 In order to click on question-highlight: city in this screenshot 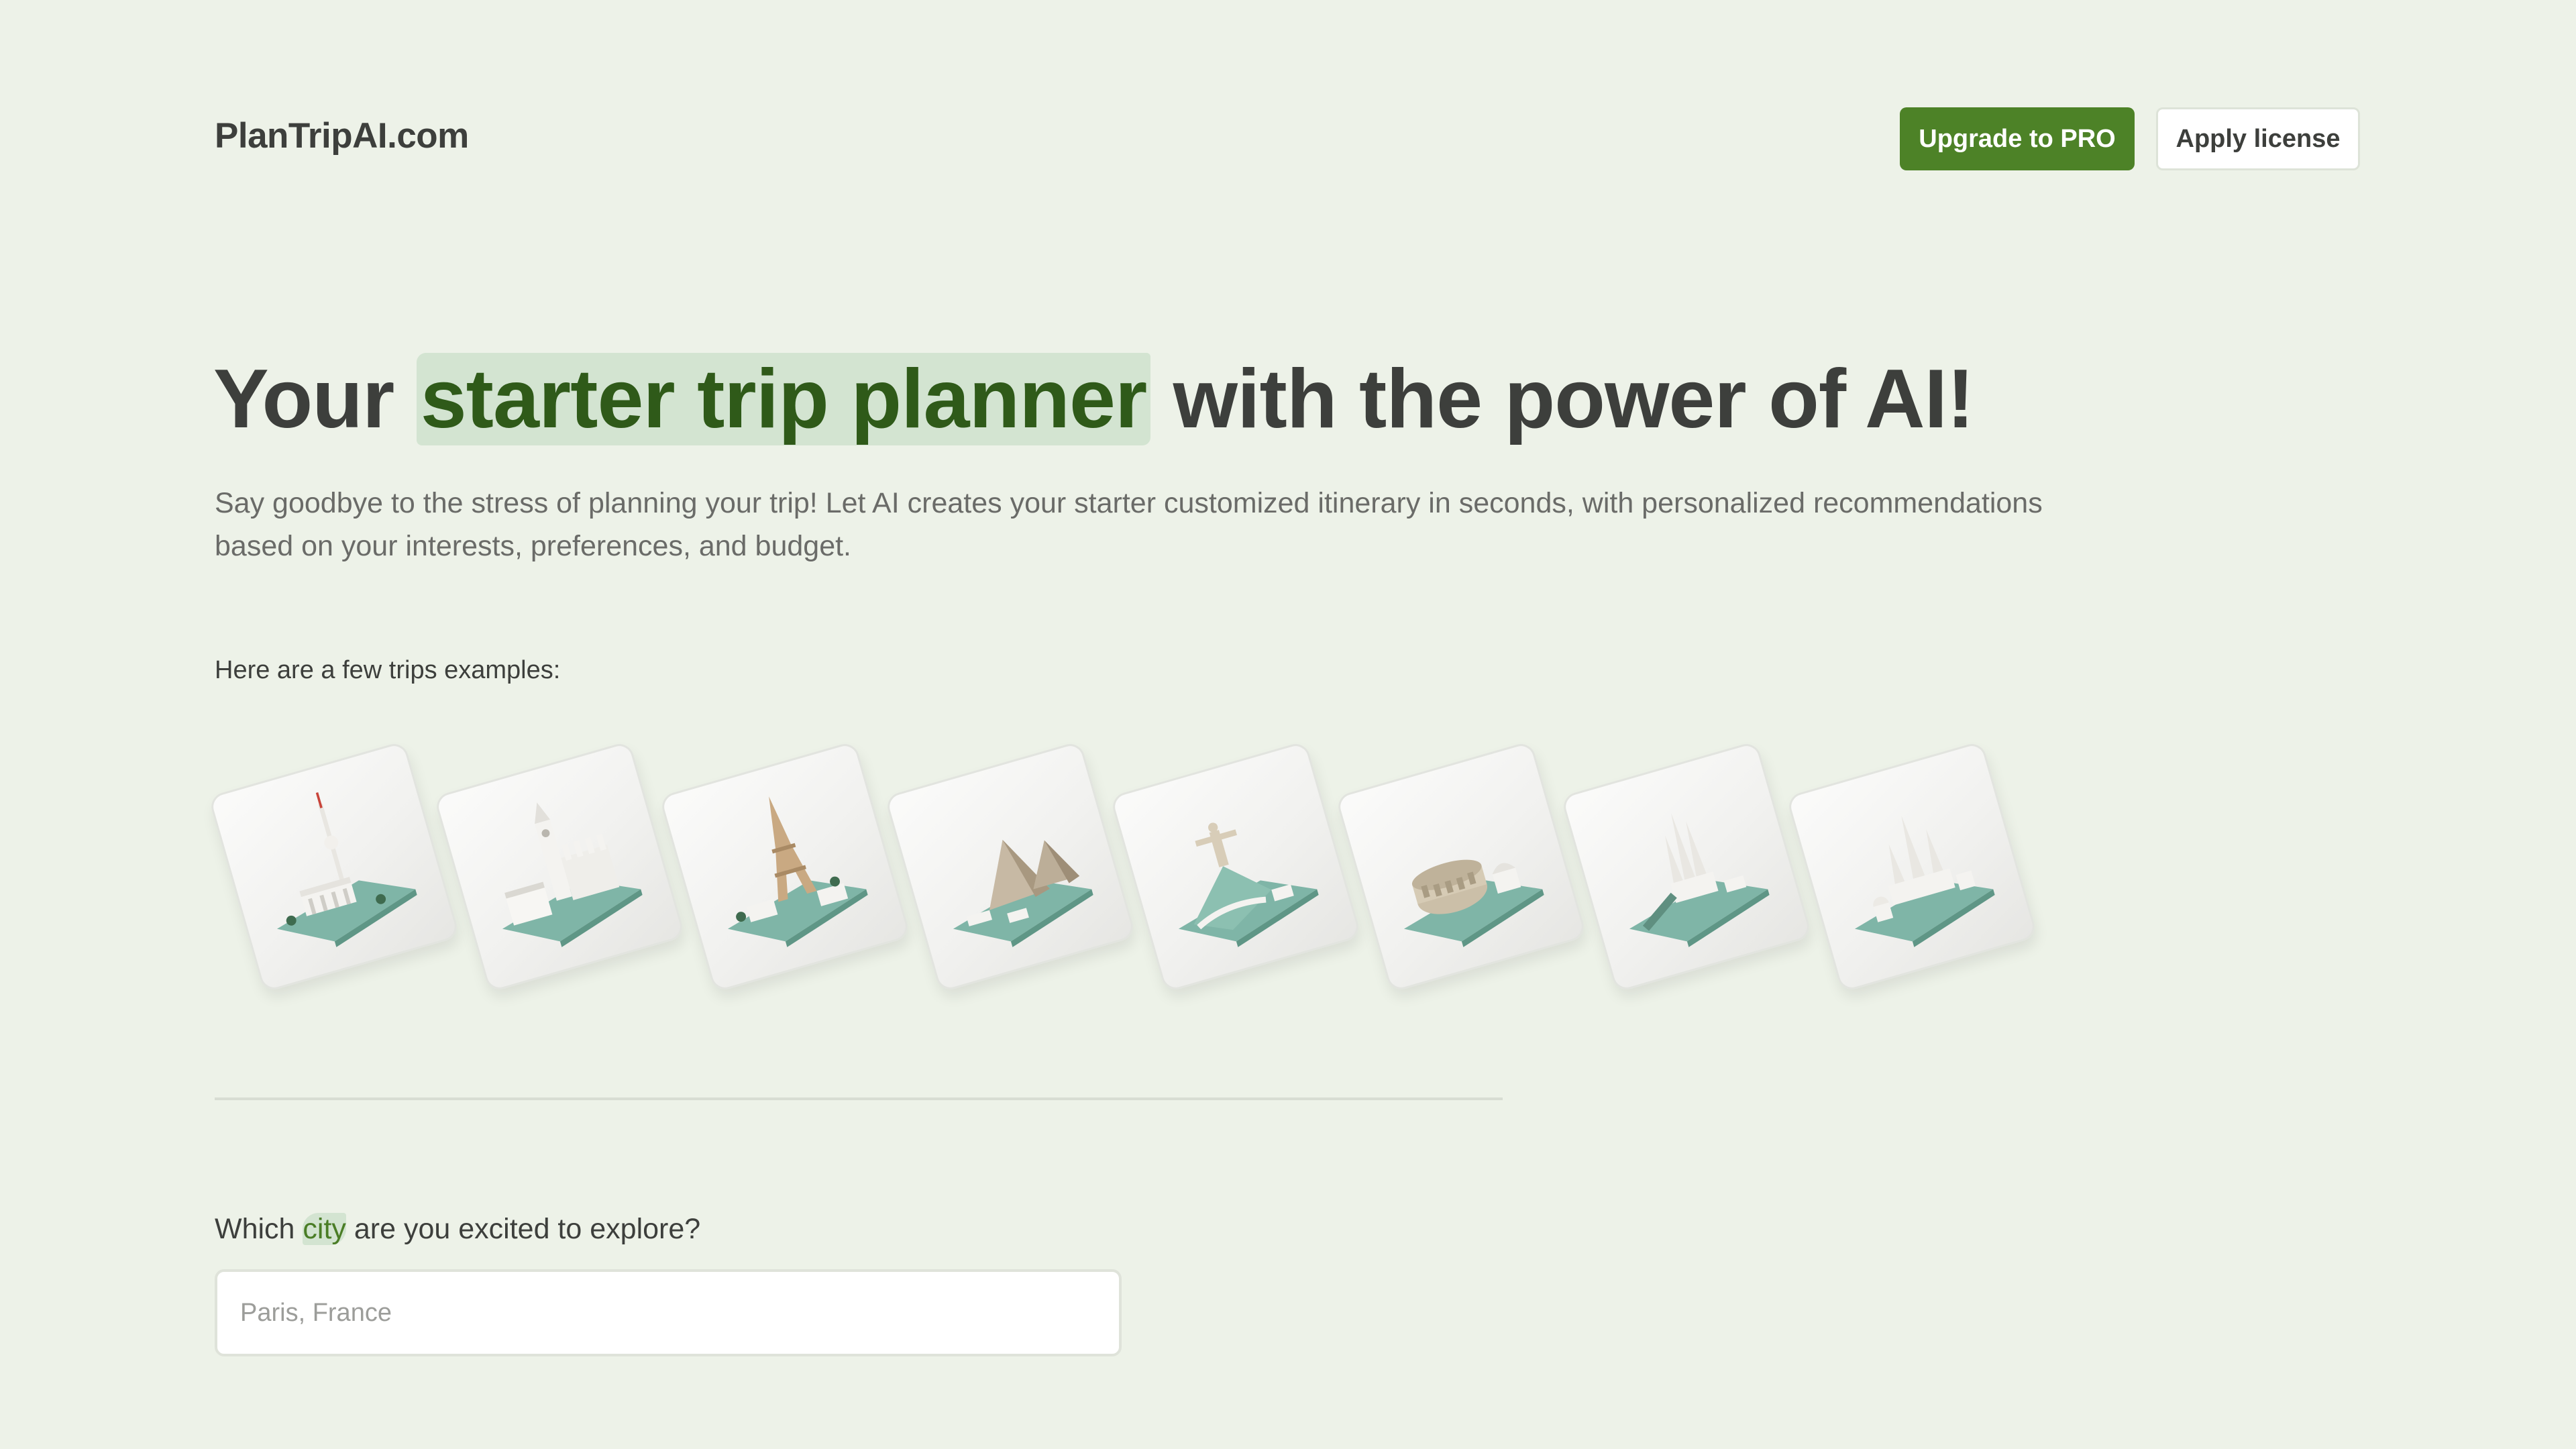, I will do `click(324, 1229)`.